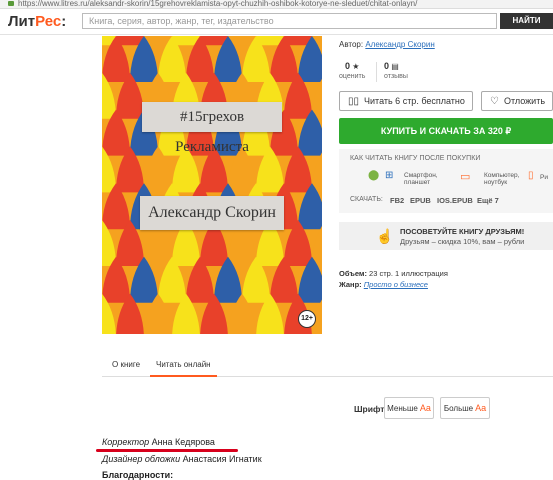  What do you see at coordinates (387, 66) in the screenshot?
I see `reviews-value: 0` at bounding box center [387, 66].